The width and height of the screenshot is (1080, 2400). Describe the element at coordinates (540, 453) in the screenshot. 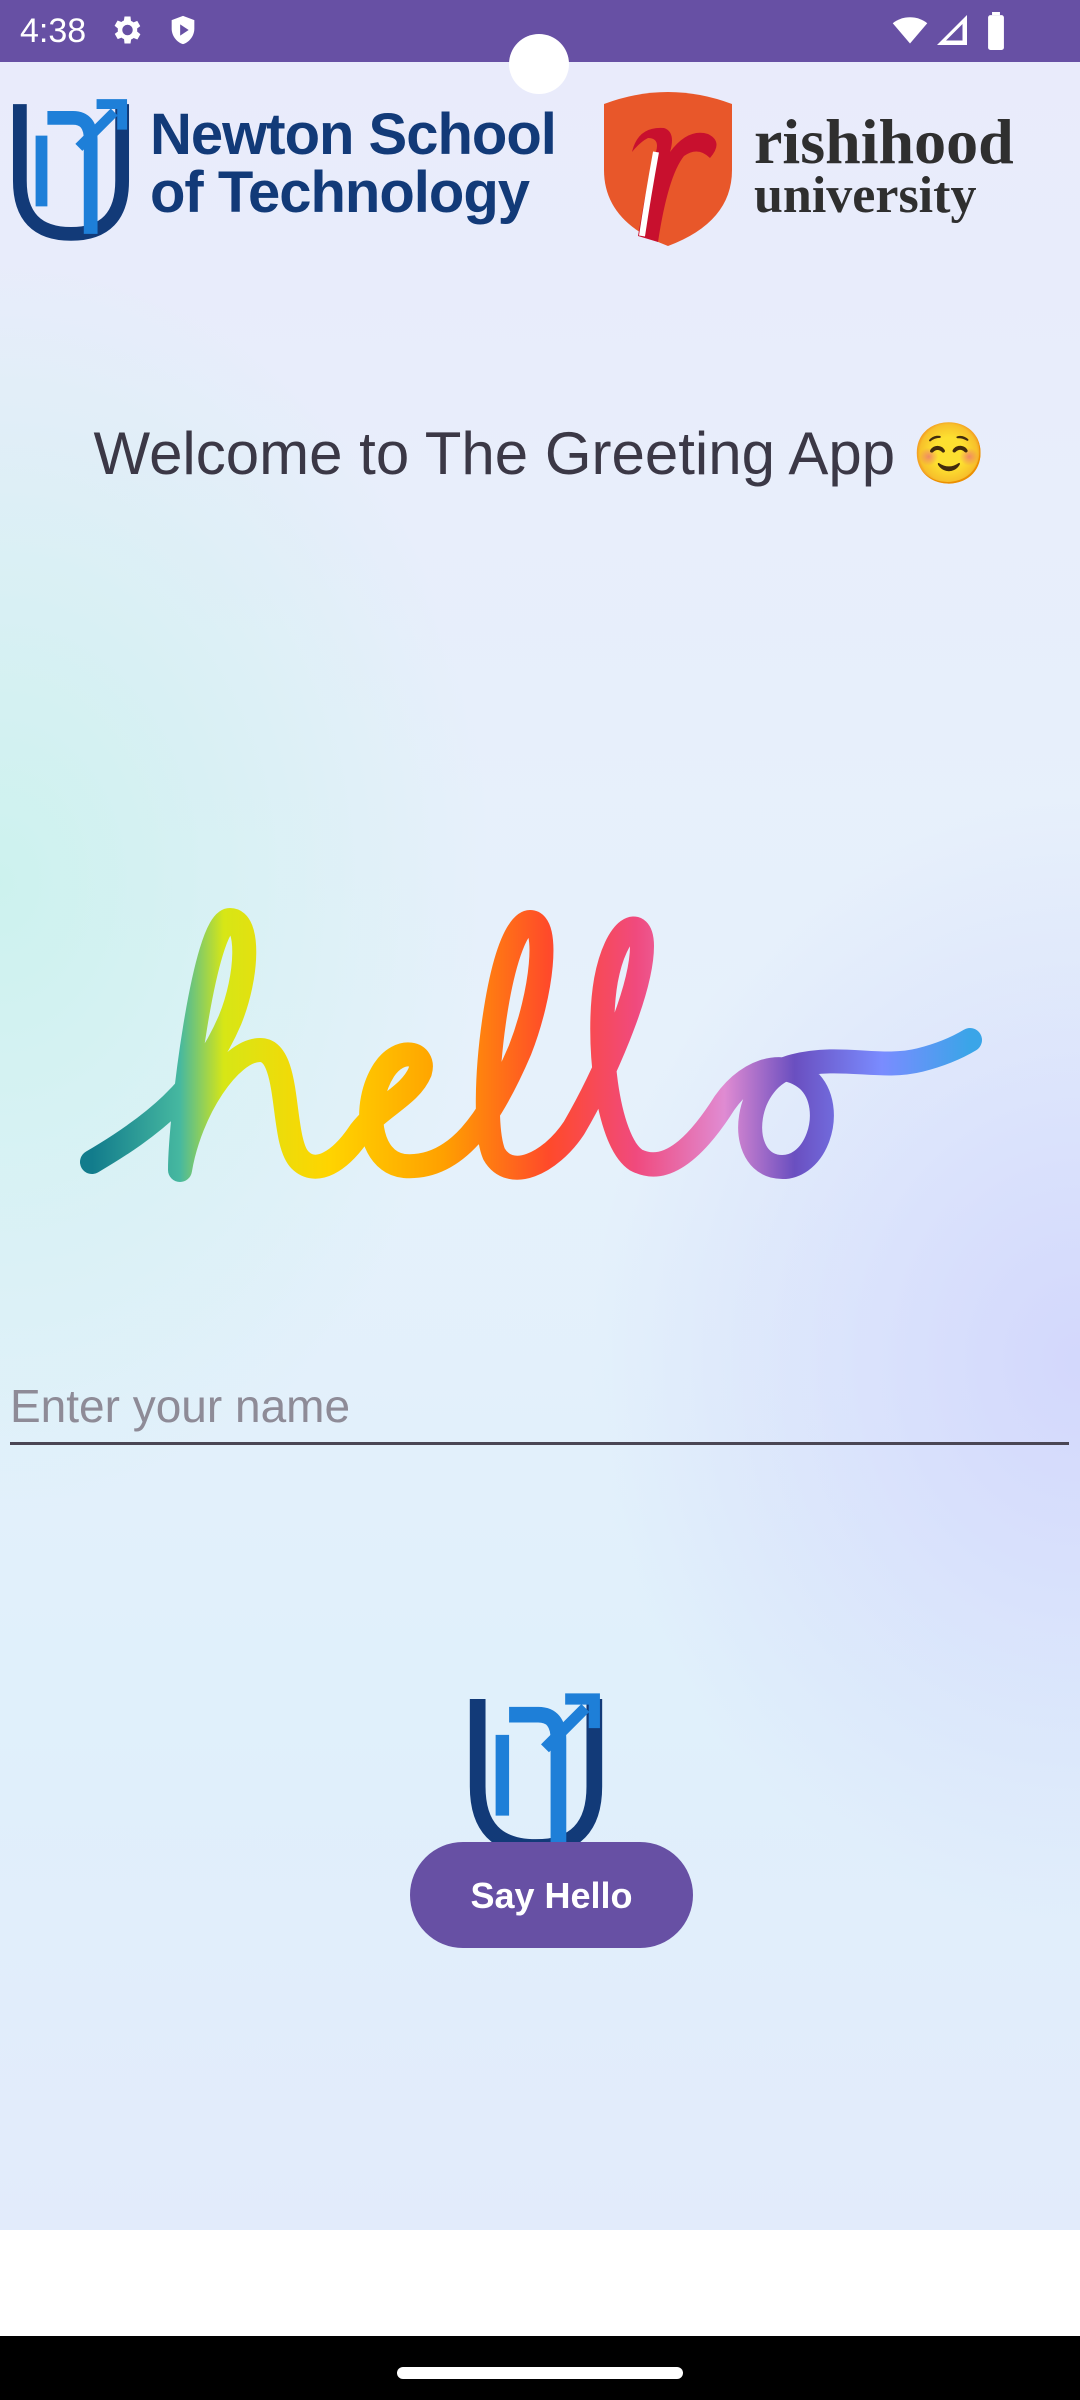

I see `welcome-title: Welcome to The Greeting App ☺️` at that location.